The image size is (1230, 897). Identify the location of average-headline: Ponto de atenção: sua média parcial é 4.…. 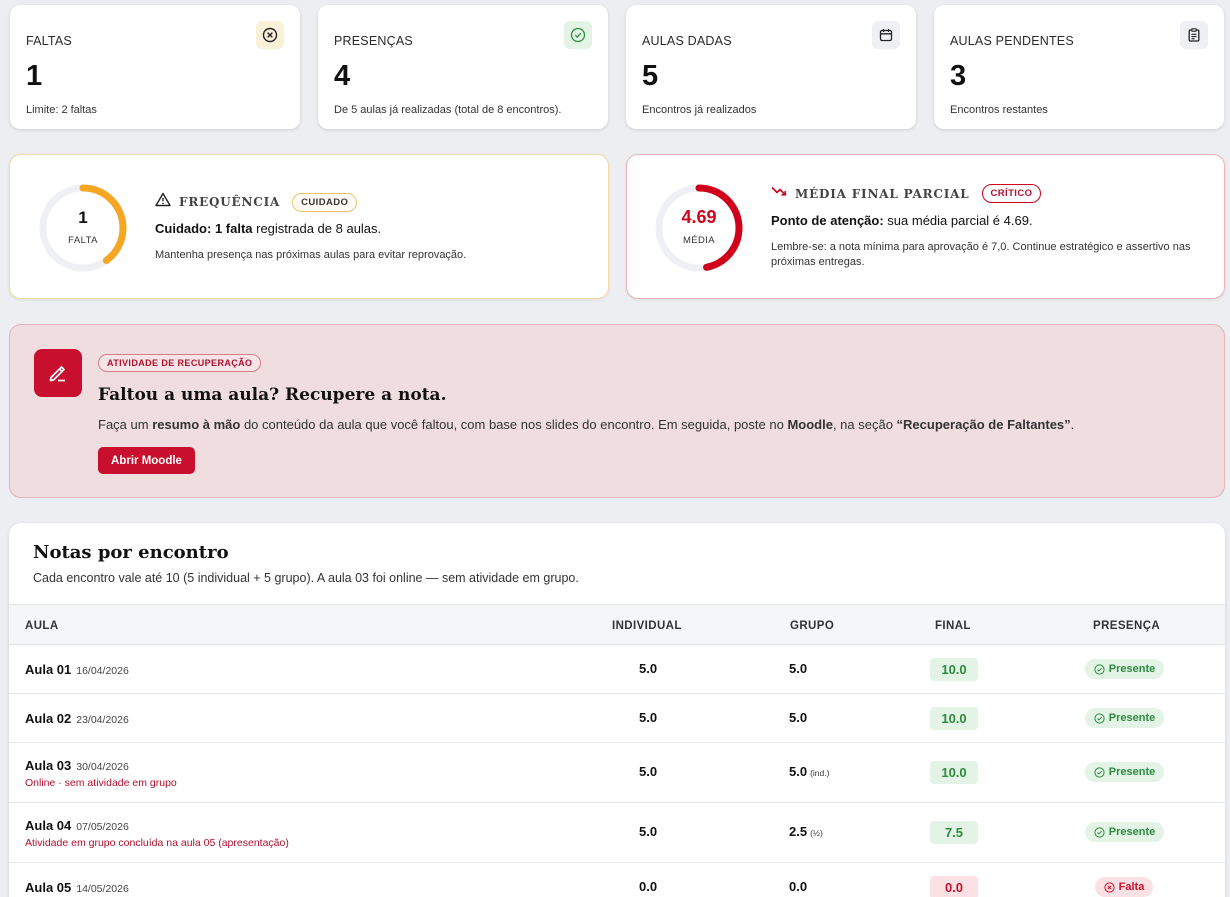
(902, 220).